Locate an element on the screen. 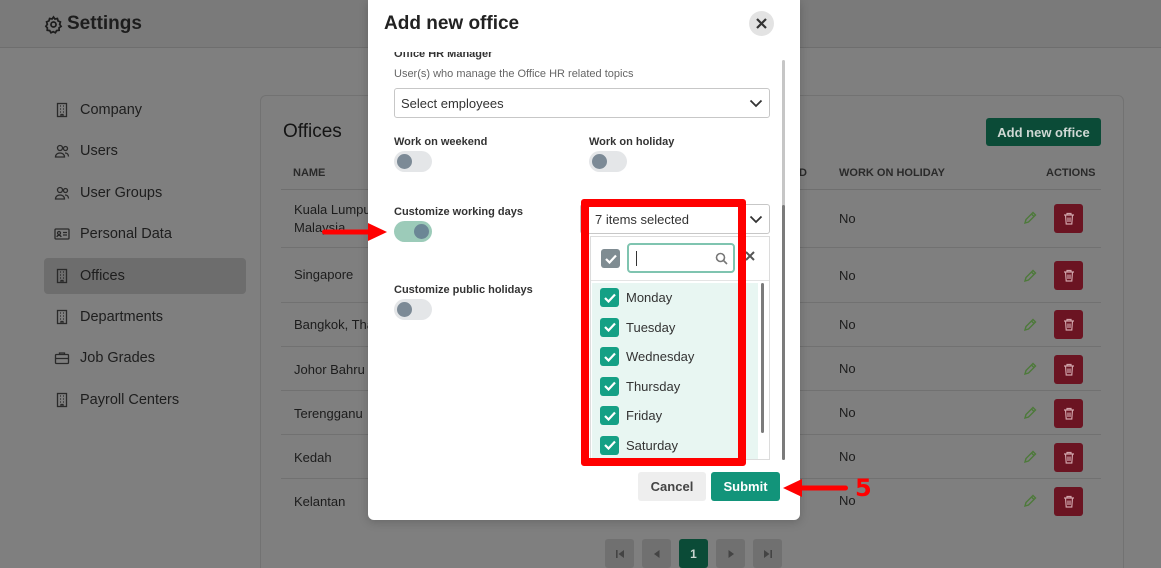 The height and width of the screenshot is (568, 1161). page-title: Settings is located at coordinates (93, 24).